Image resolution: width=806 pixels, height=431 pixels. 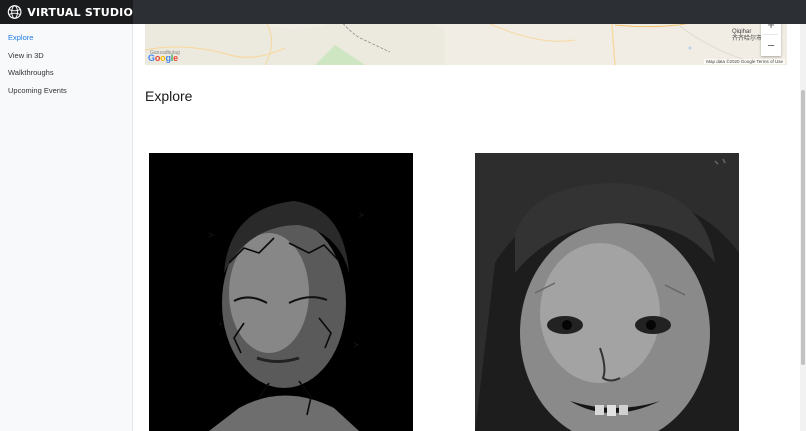 I want to click on google-logo: Google, so click(x=163, y=58).